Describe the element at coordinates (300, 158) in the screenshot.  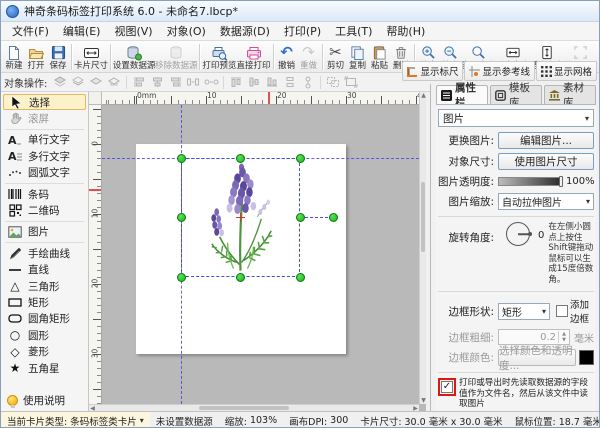
I see `handle-top-right` at that location.